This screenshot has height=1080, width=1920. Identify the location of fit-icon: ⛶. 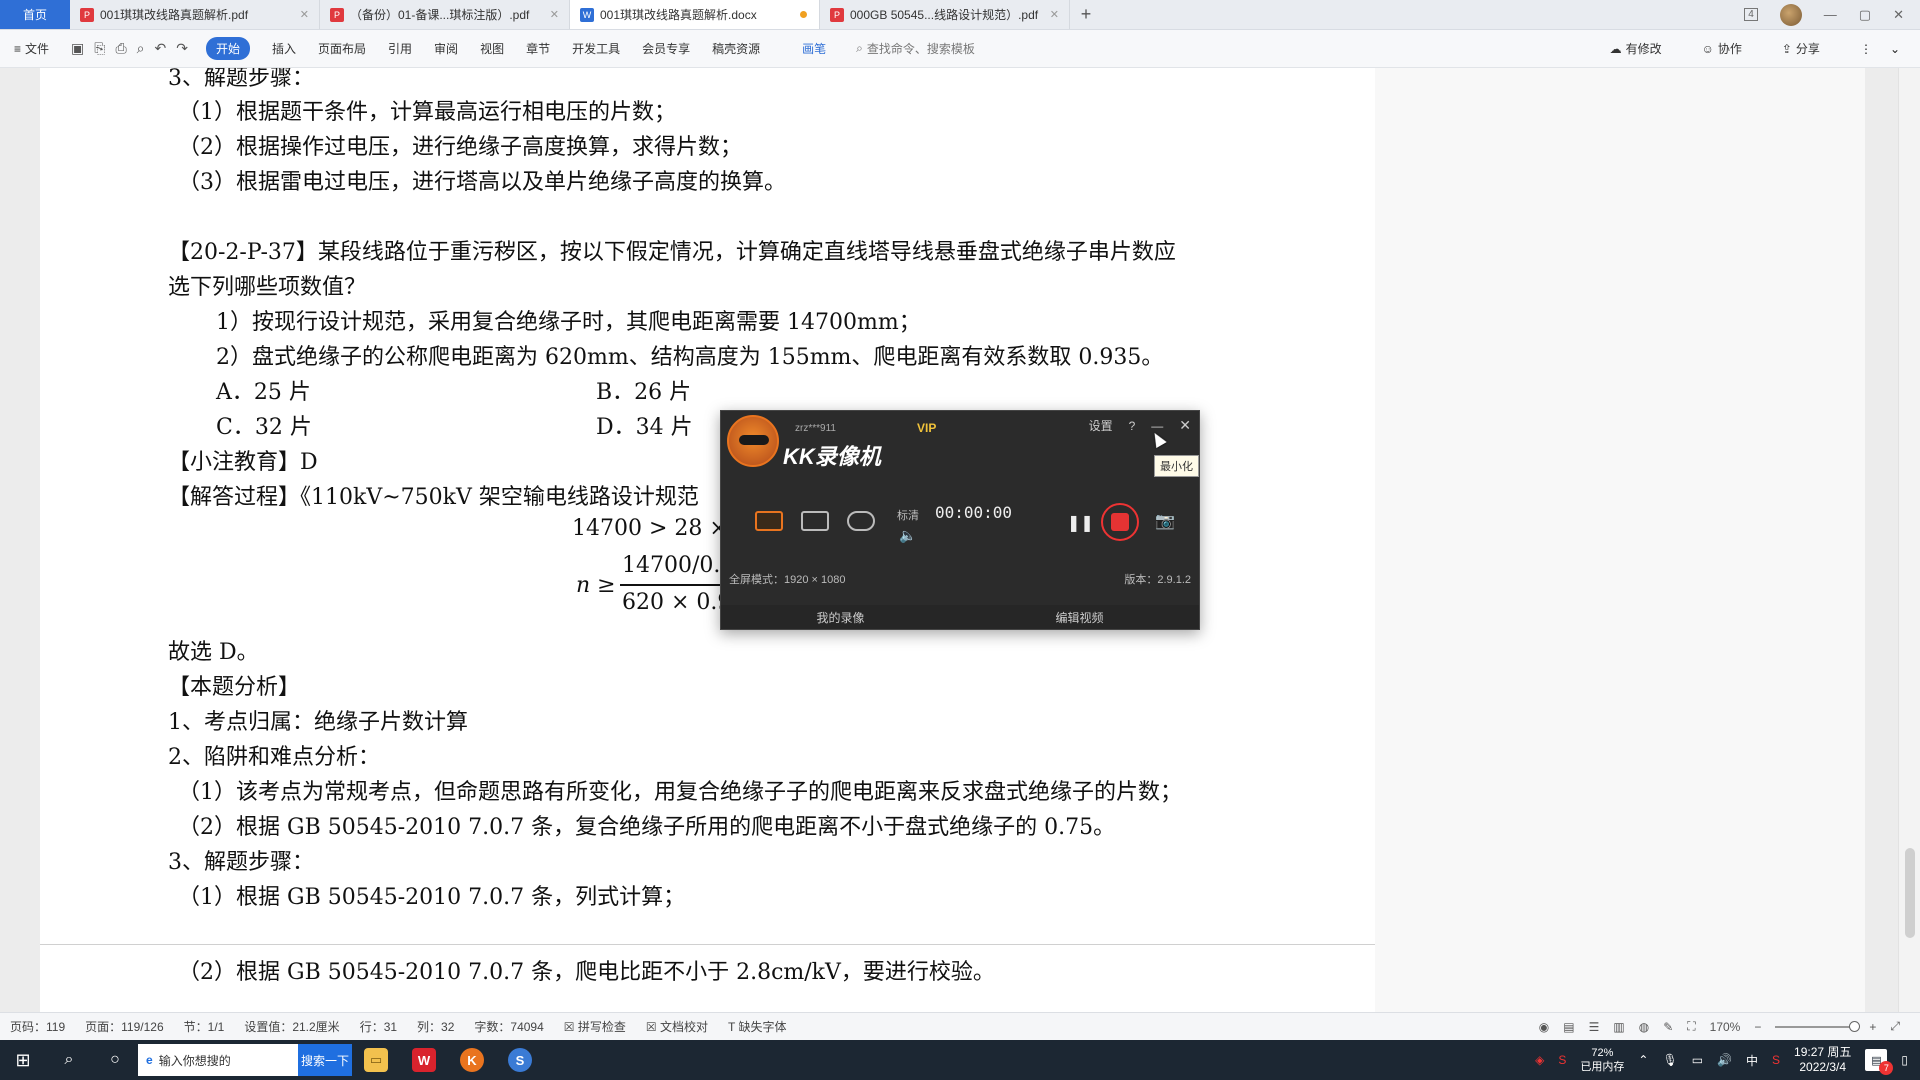
(1691, 1026).